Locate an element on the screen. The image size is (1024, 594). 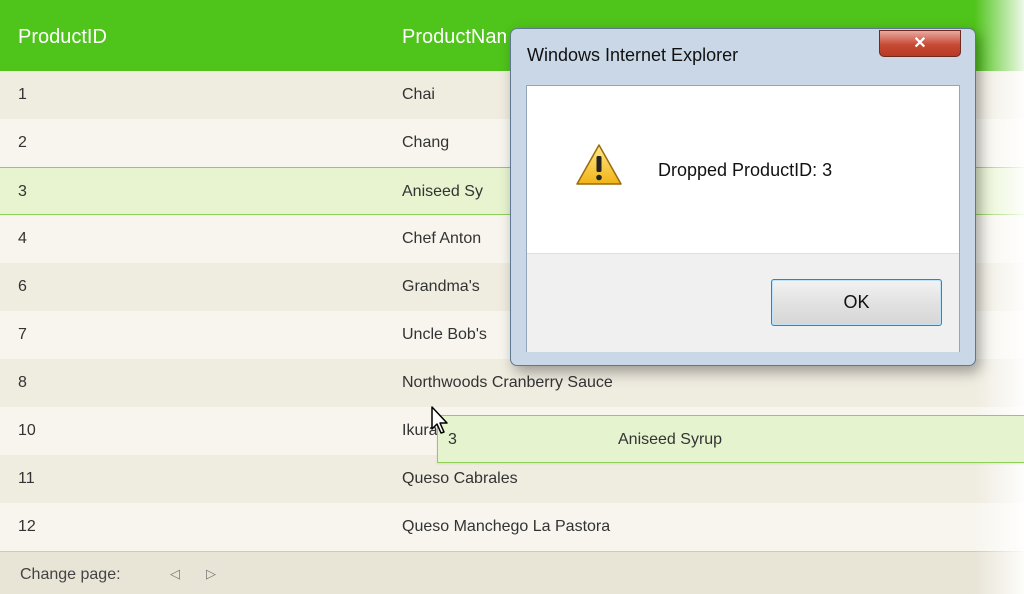
pager-label: Change page: is located at coordinates (70, 574).